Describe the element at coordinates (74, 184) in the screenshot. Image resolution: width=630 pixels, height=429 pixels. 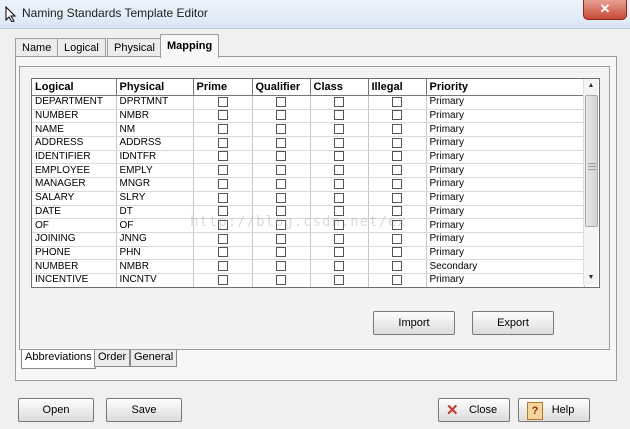
I see `cell-logical: MANAGER` at that location.